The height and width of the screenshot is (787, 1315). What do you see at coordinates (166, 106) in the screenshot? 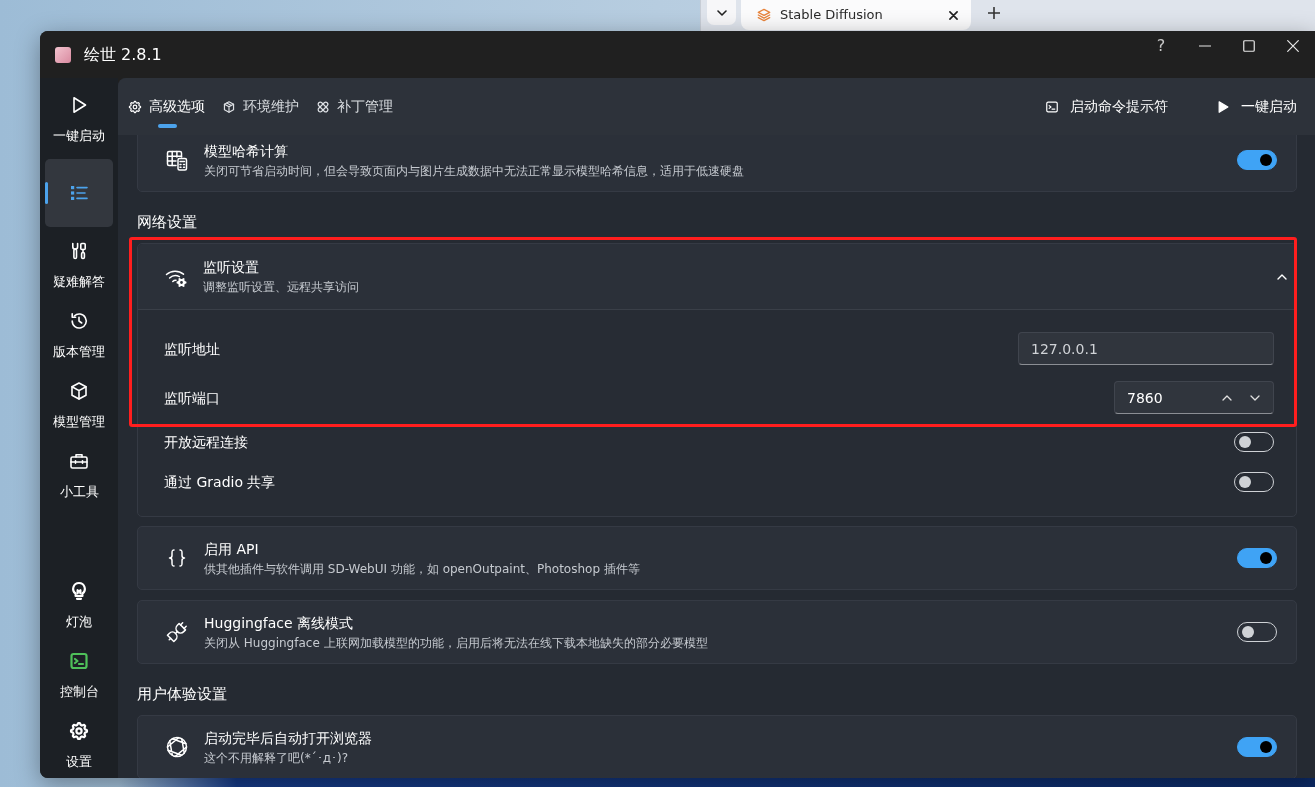
I see `nav-tab: 高级选项` at bounding box center [166, 106].